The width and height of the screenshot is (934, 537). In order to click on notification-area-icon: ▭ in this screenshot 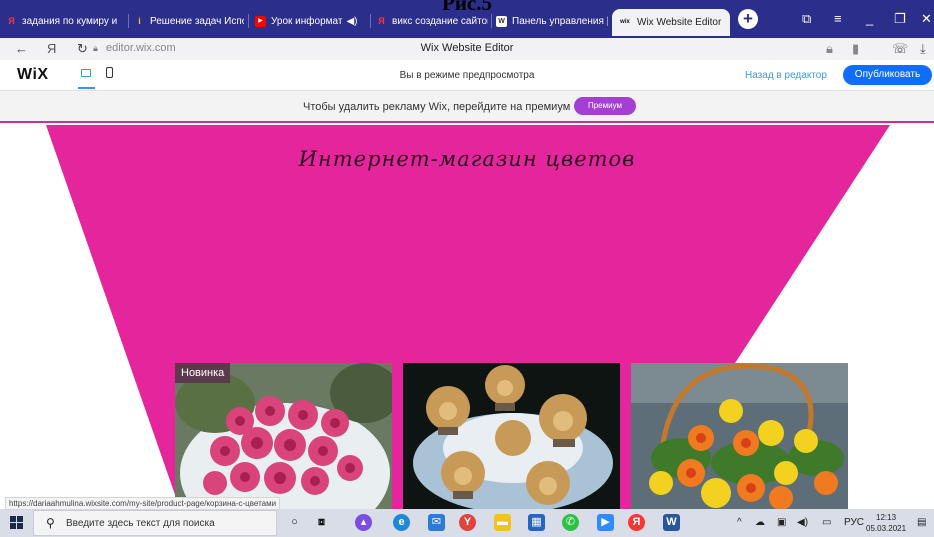, I will do `click(826, 522)`.